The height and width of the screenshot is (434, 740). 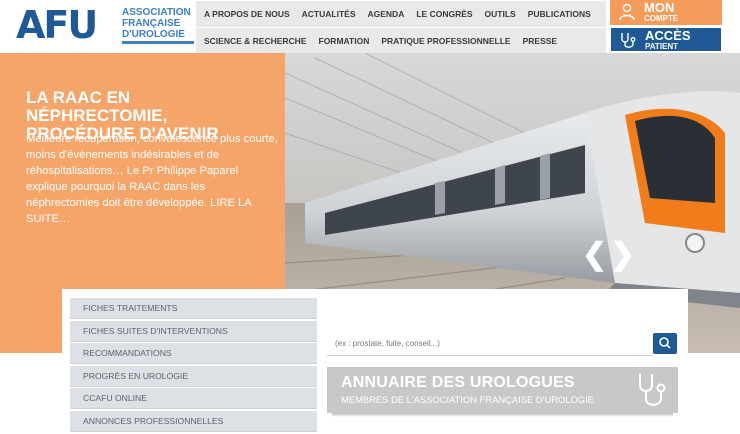 What do you see at coordinates (627, 12) in the screenshot?
I see `user-doctor-icon` at bounding box center [627, 12].